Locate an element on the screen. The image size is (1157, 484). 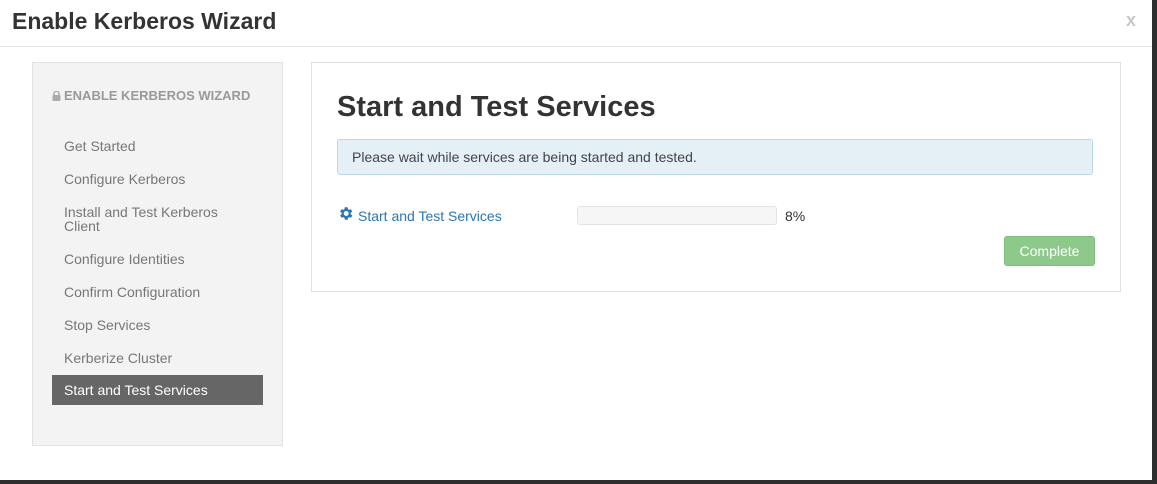
gear-icon is located at coordinates (345, 216).